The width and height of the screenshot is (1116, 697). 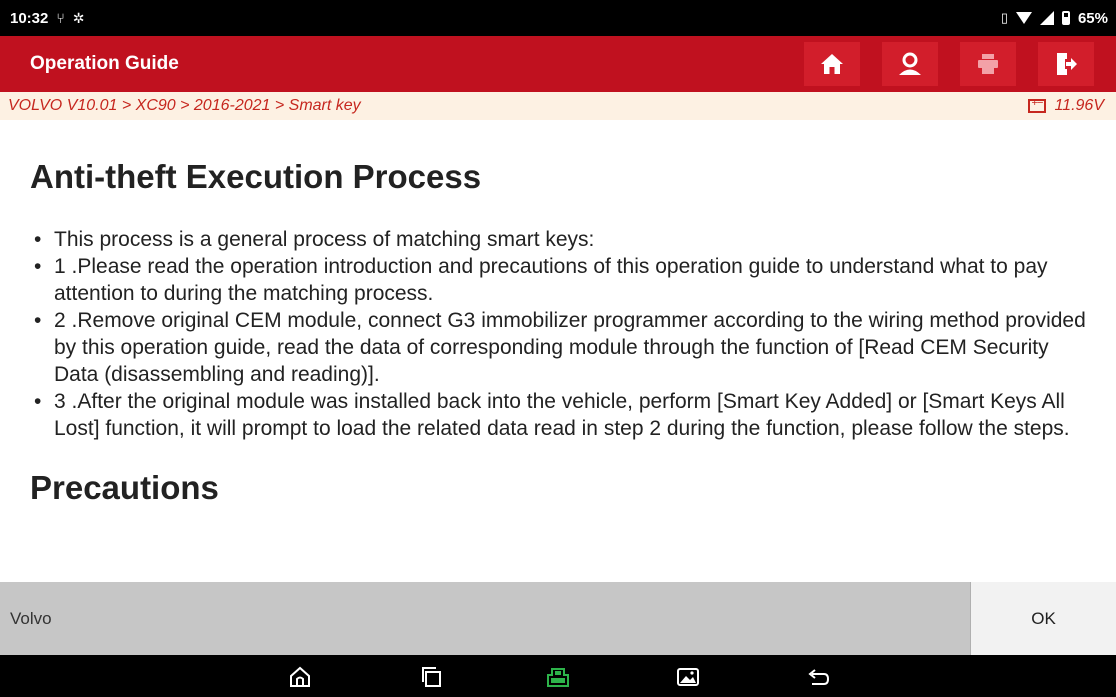 What do you see at coordinates (558, 18) in the screenshot?
I see `status-bar: 10:32 ⑂ ✲ ▯ 65%` at bounding box center [558, 18].